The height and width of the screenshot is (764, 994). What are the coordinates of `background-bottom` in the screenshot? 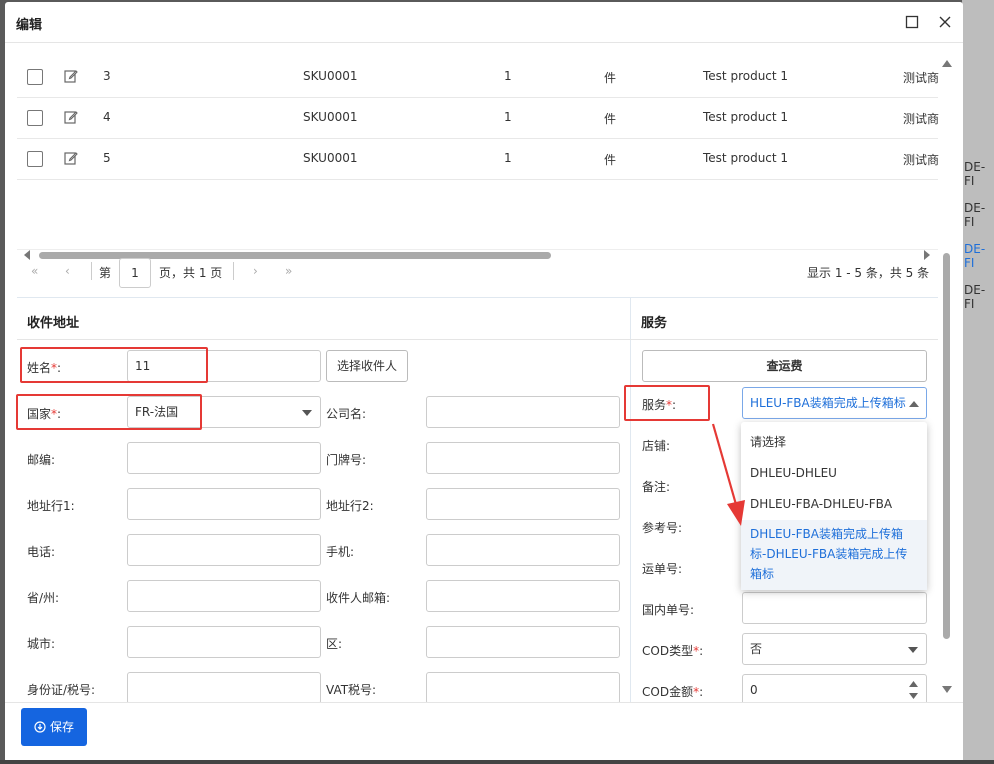 It's located at (497, 762).